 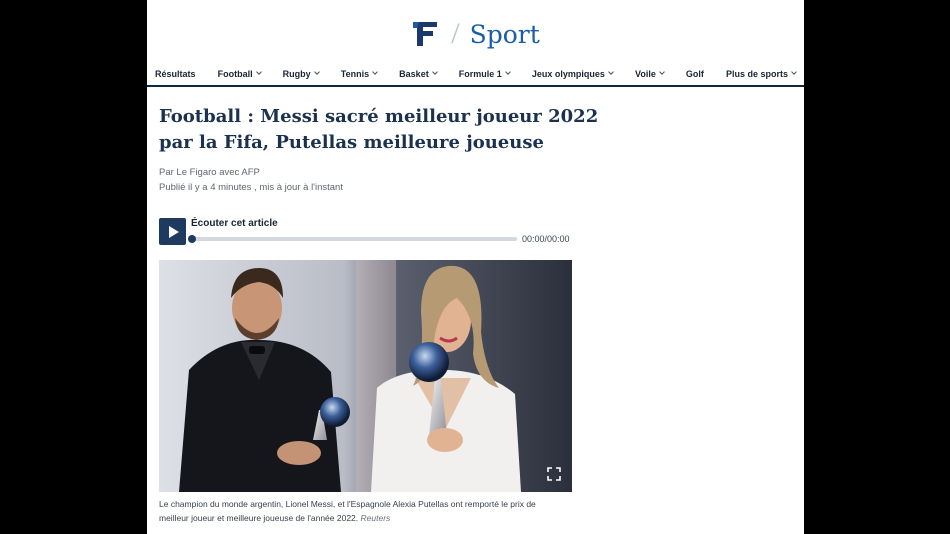 I want to click on nav-item-football: Football, so click(x=239, y=73).